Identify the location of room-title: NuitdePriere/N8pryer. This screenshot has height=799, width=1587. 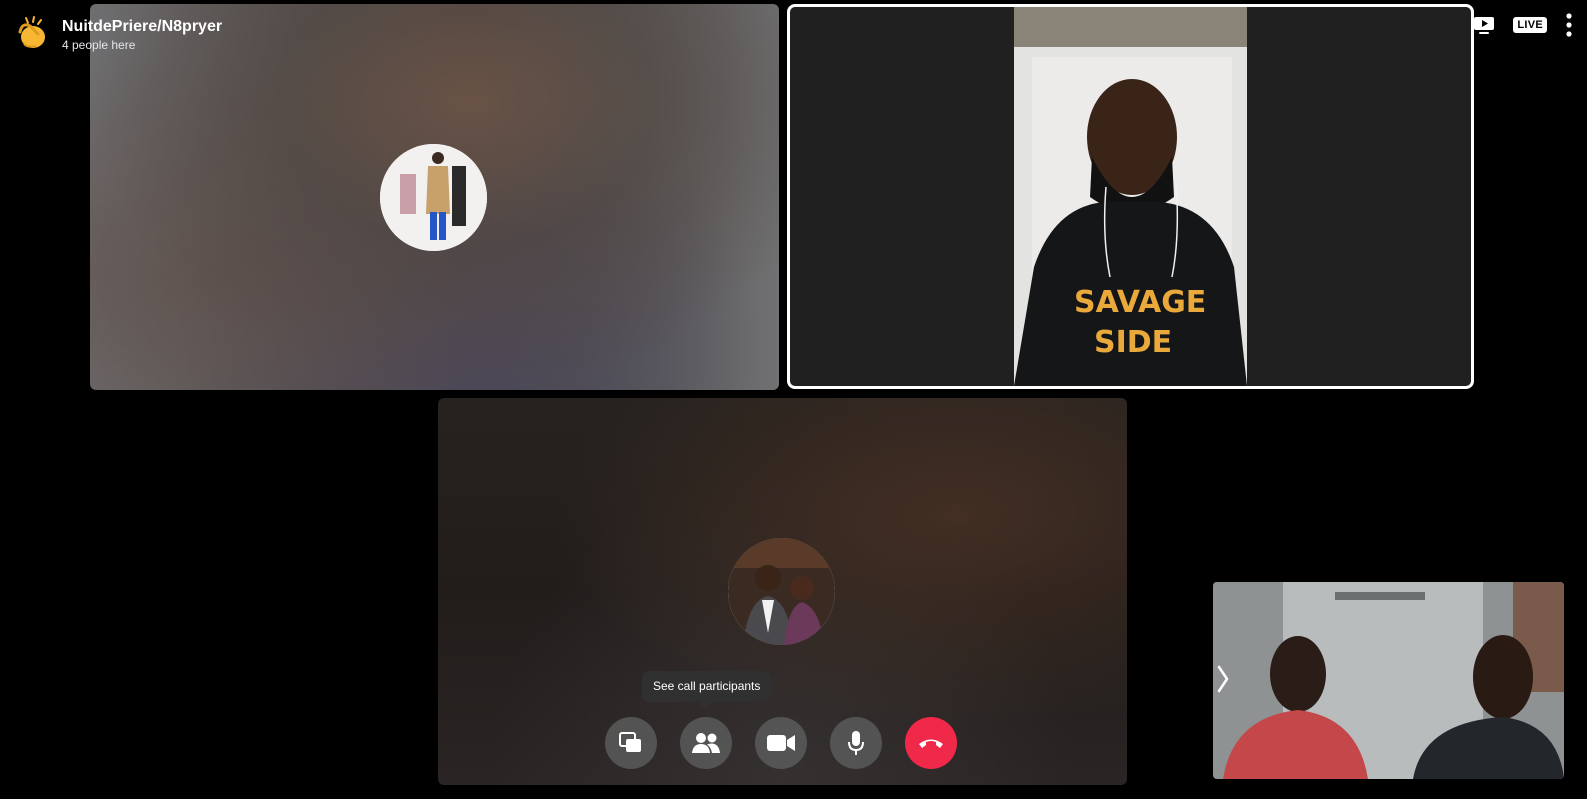
(142, 26).